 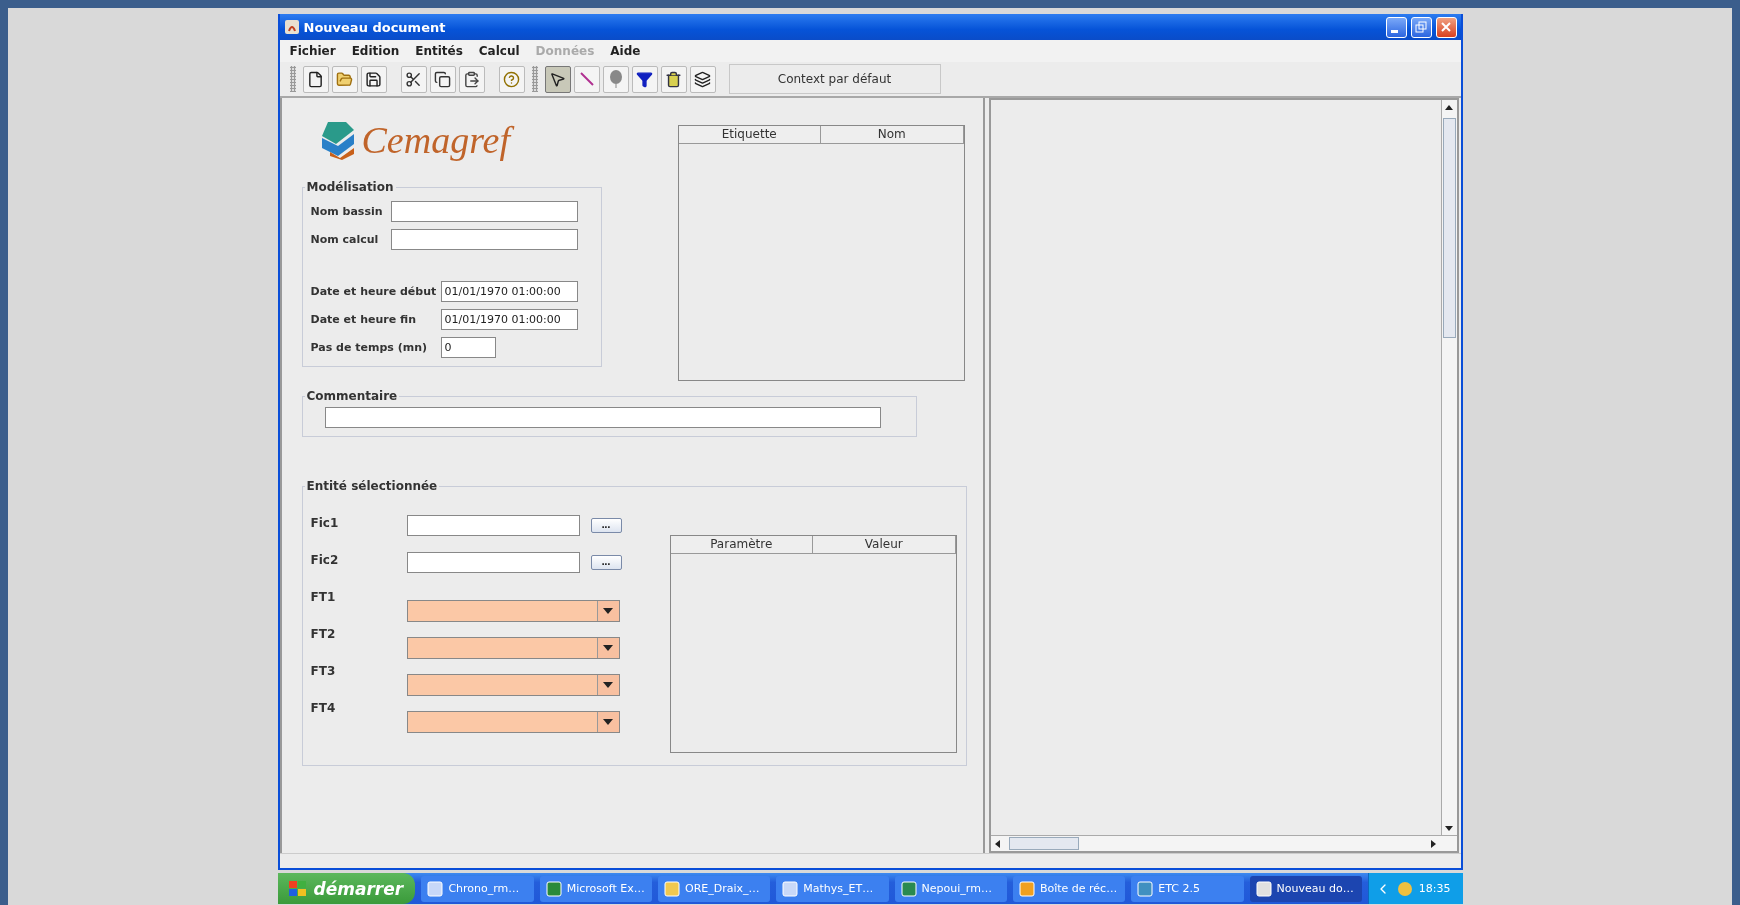 I want to click on field-label: Nom calcul, so click(x=345, y=239).